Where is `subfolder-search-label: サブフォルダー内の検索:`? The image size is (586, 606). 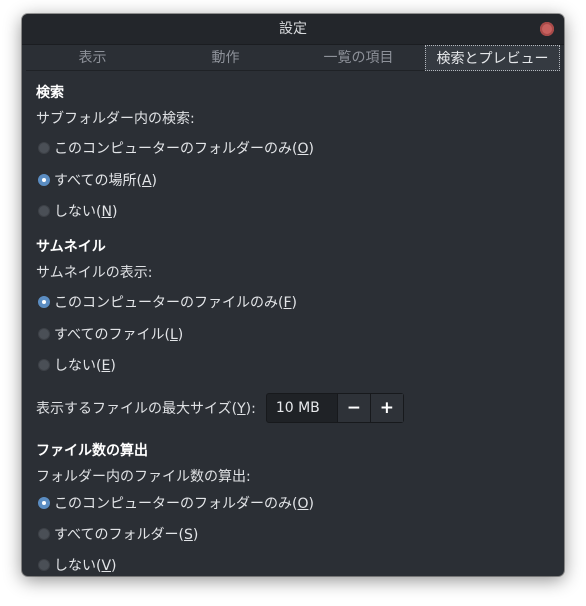 subfolder-search-label: サブフォルダー内の検索: is located at coordinates (115, 119).